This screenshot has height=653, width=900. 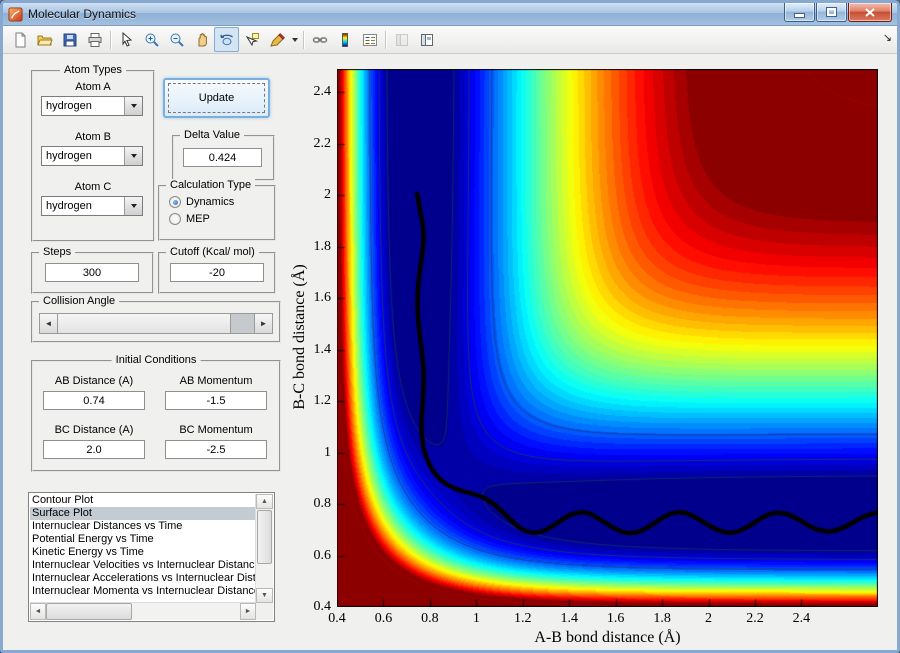 I want to click on new-file-button, so click(x=19, y=39).